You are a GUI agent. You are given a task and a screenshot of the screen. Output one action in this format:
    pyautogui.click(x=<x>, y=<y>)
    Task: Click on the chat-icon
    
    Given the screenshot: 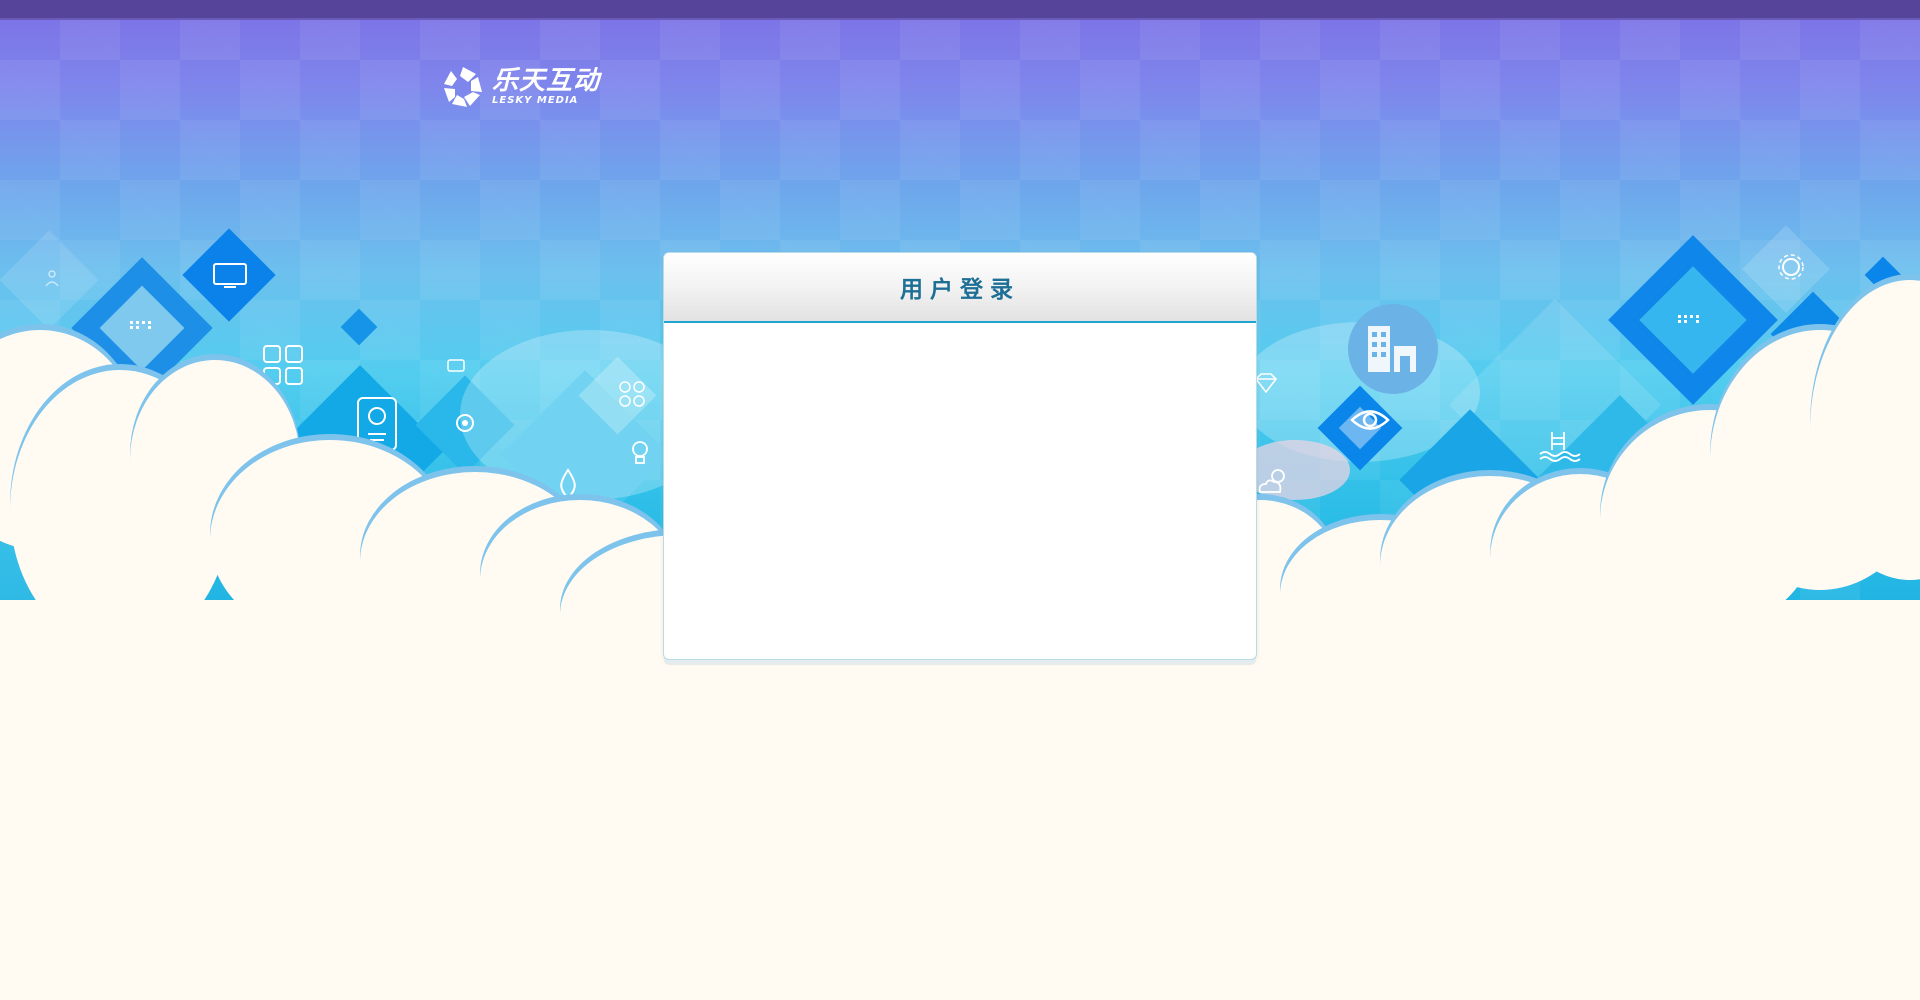 What is the action you would take?
    pyautogui.click(x=456, y=365)
    